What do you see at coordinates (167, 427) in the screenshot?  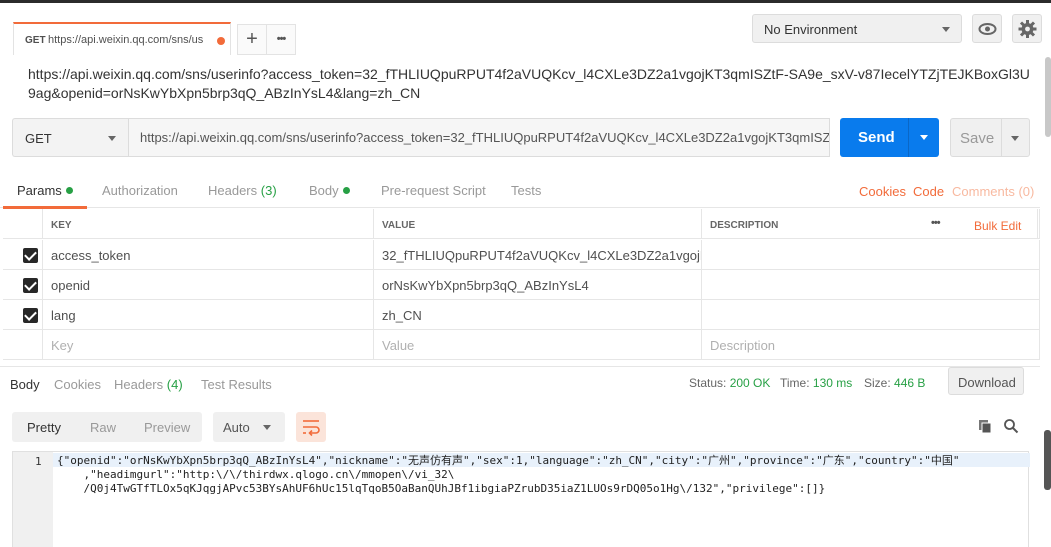 I see `format-preview: Preview` at bounding box center [167, 427].